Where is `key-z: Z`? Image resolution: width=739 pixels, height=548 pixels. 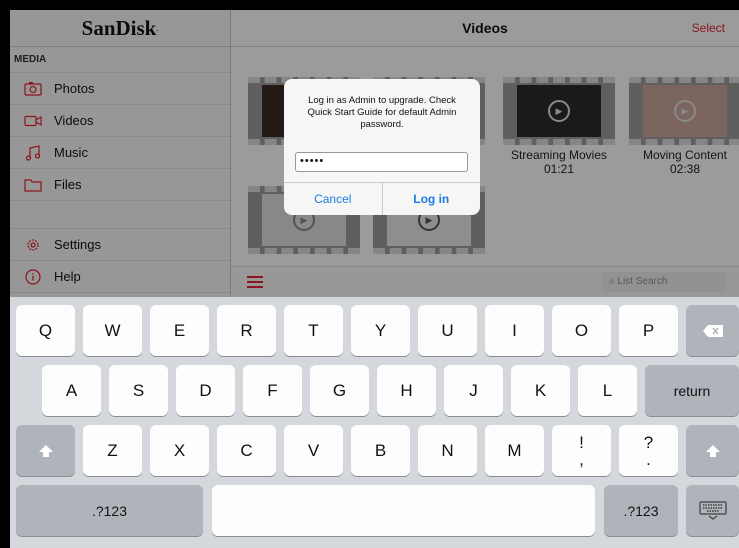
key-z: Z is located at coordinates (112, 450).